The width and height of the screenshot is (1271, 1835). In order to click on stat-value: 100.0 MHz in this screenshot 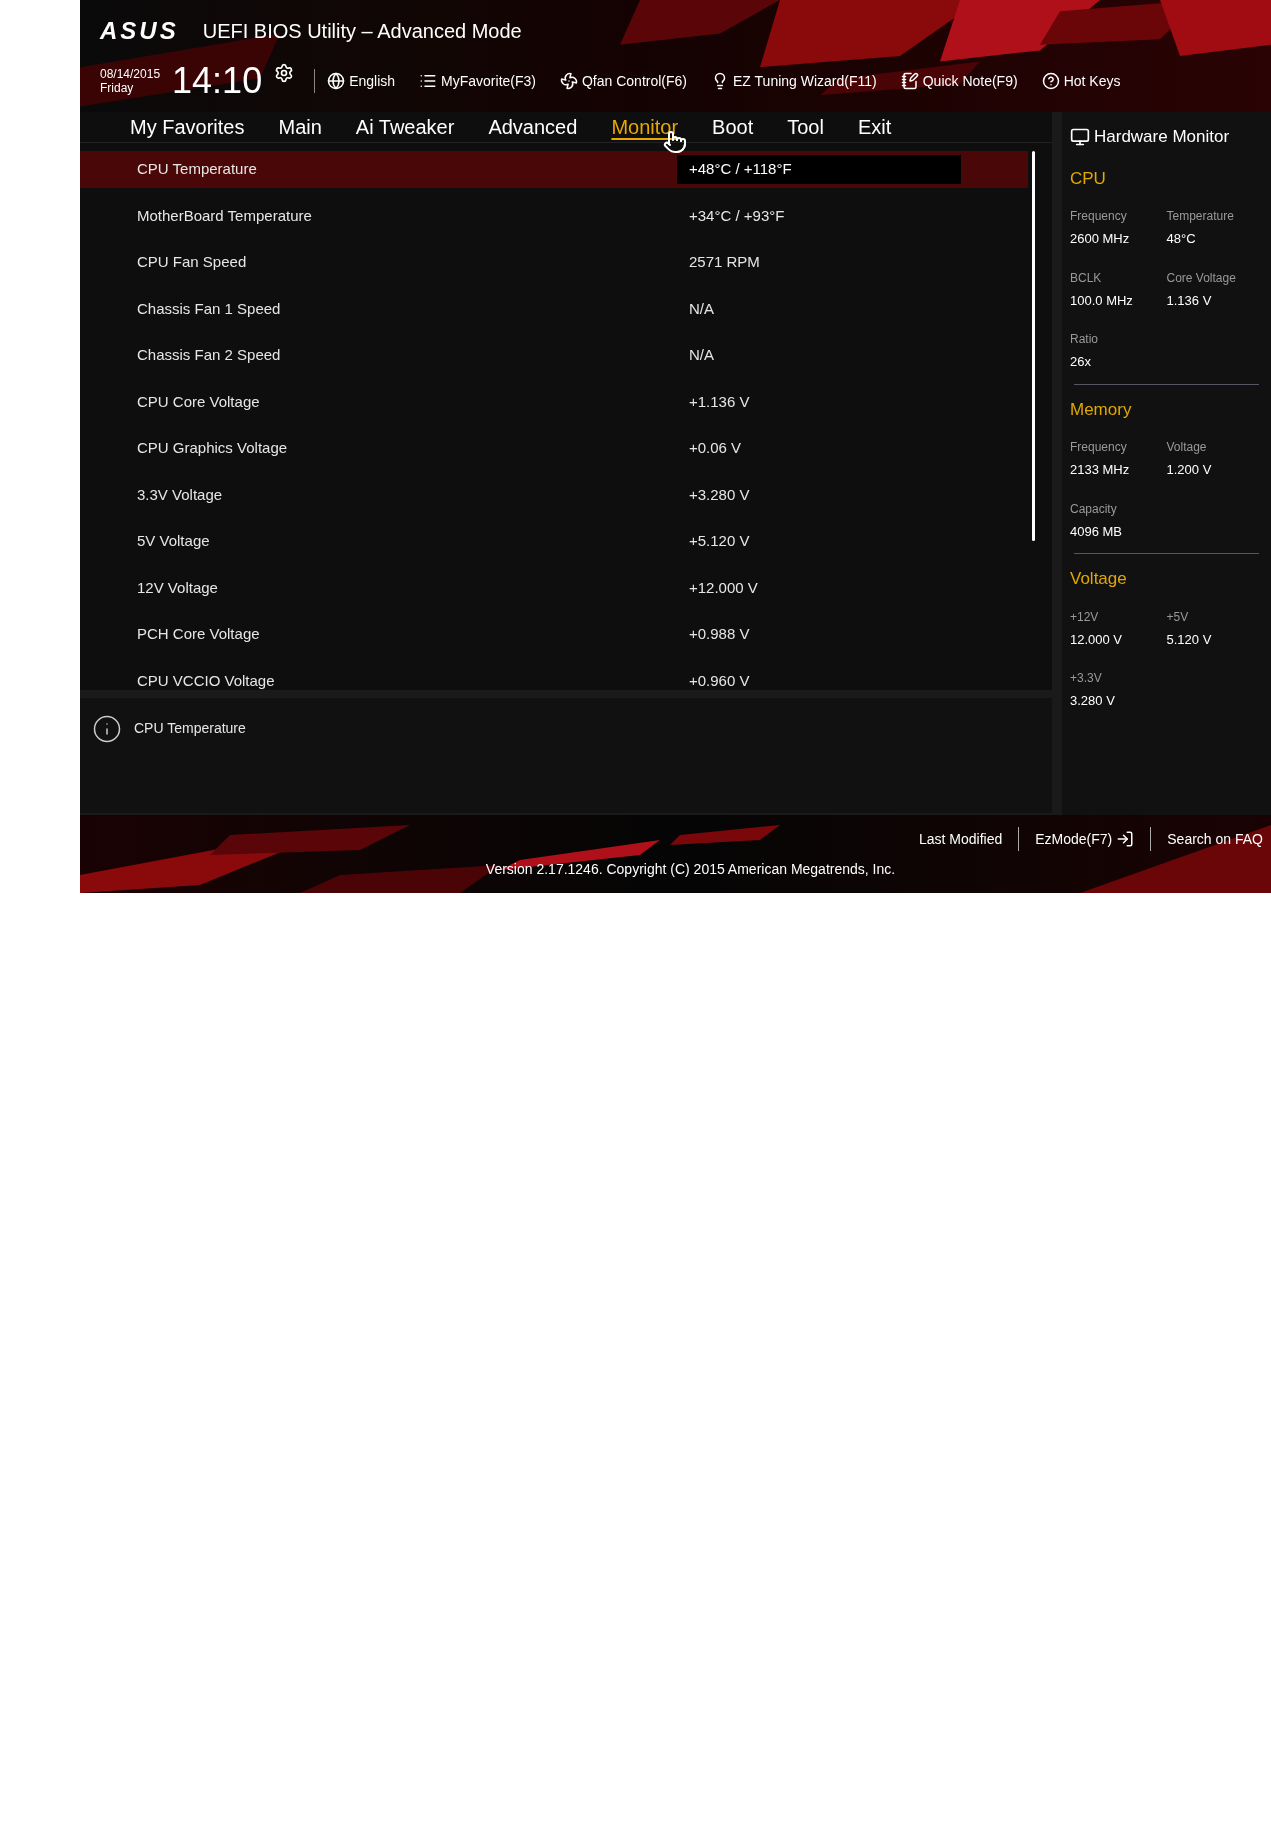, I will do `click(1102, 300)`.